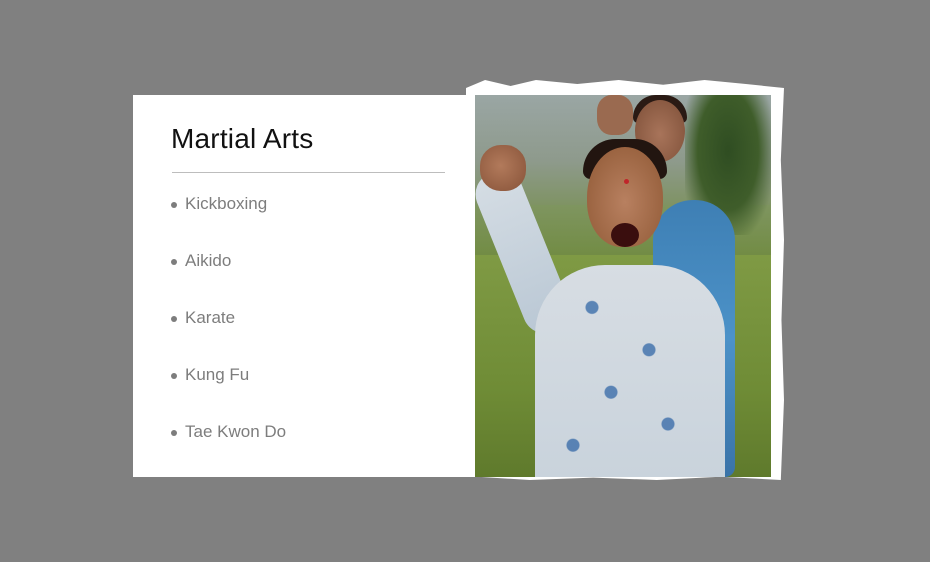 The width and height of the screenshot is (930, 562). Describe the element at coordinates (236, 431) in the screenshot. I see `bullet-text: Tae Kwon Do` at that location.